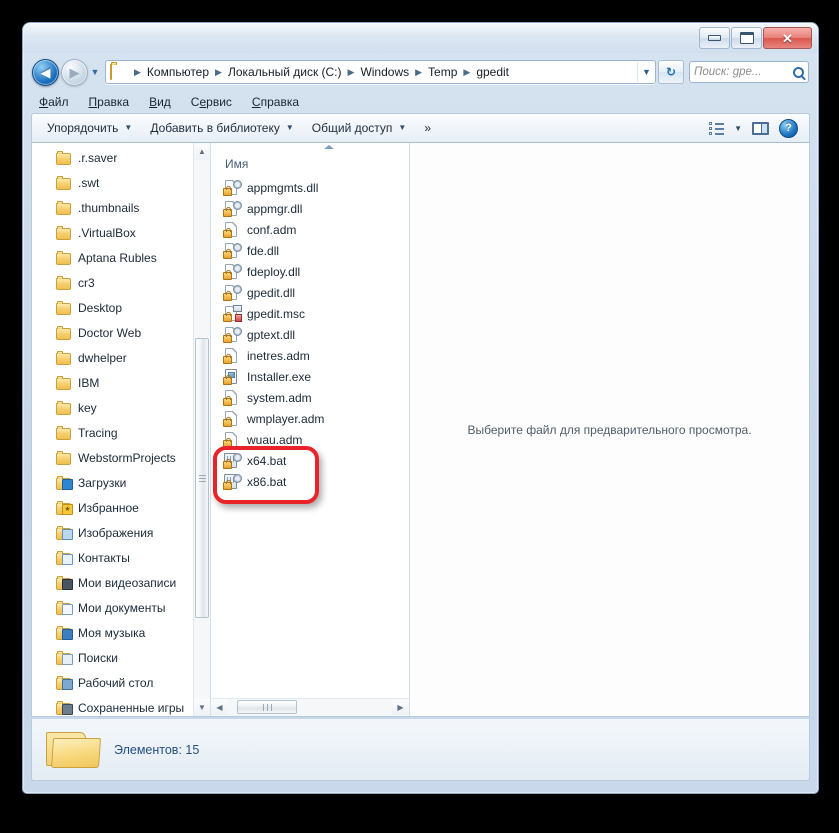 Image resolution: width=839 pixels, height=833 pixels. What do you see at coordinates (788, 128) in the screenshot?
I see `help-button: ?` at bounding box center [788, 128].